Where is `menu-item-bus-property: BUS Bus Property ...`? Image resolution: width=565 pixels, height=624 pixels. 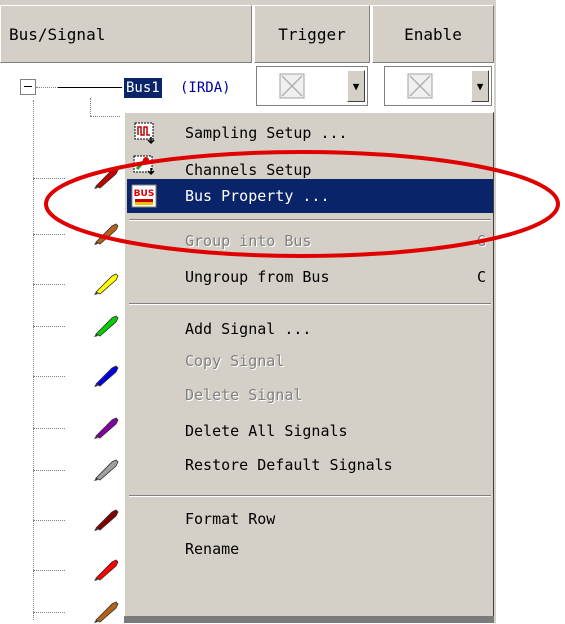
menu-item-bus-property: BUS Bus Property ... is located at coordinates (310, 196).